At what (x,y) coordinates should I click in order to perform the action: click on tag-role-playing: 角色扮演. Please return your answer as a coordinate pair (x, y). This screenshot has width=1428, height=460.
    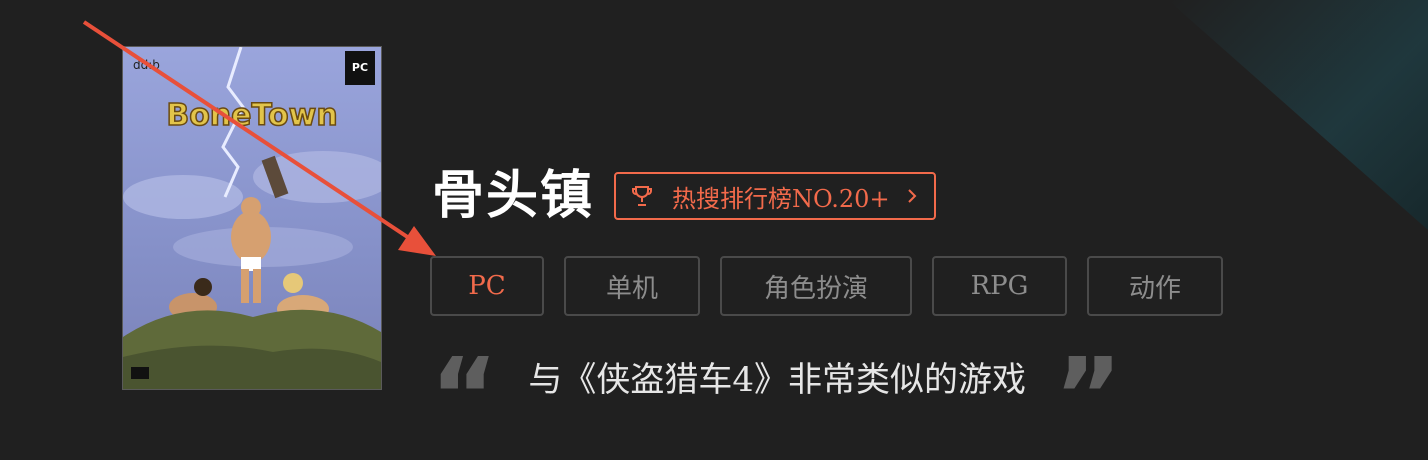
    Looking at the image, I should click on (816, 286).